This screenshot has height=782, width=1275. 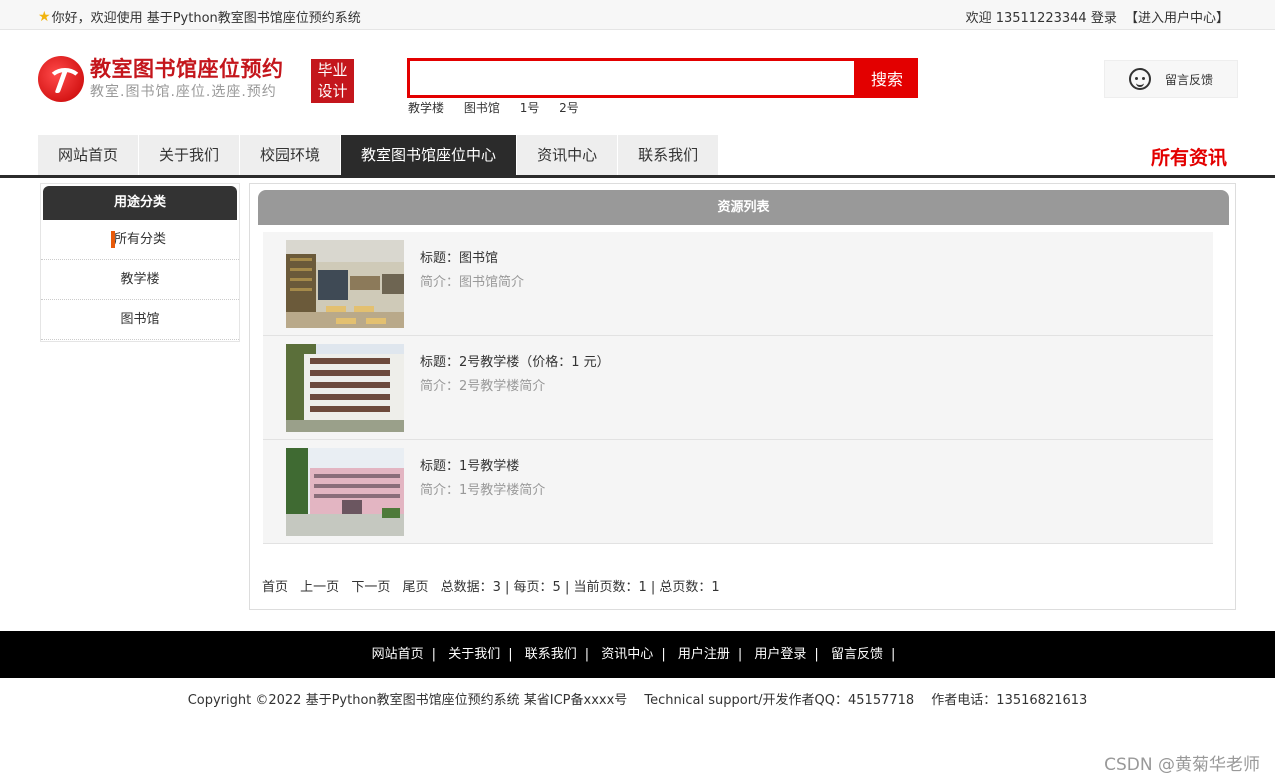 I want to click on logo-icon, so click(x=61, y=79).